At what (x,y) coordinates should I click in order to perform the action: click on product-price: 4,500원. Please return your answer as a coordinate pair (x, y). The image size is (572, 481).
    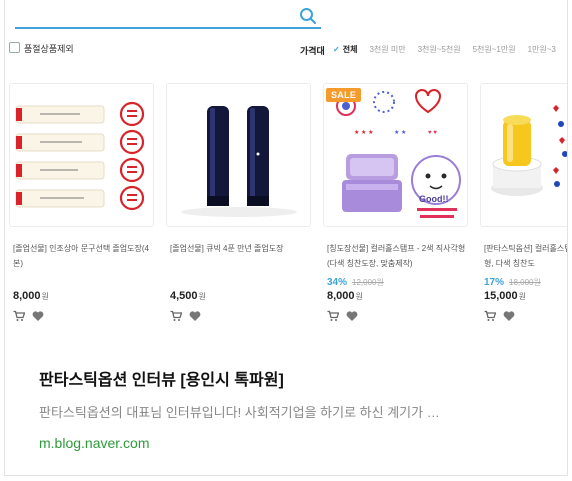
    Looking at the image, I should click on (188, 296).